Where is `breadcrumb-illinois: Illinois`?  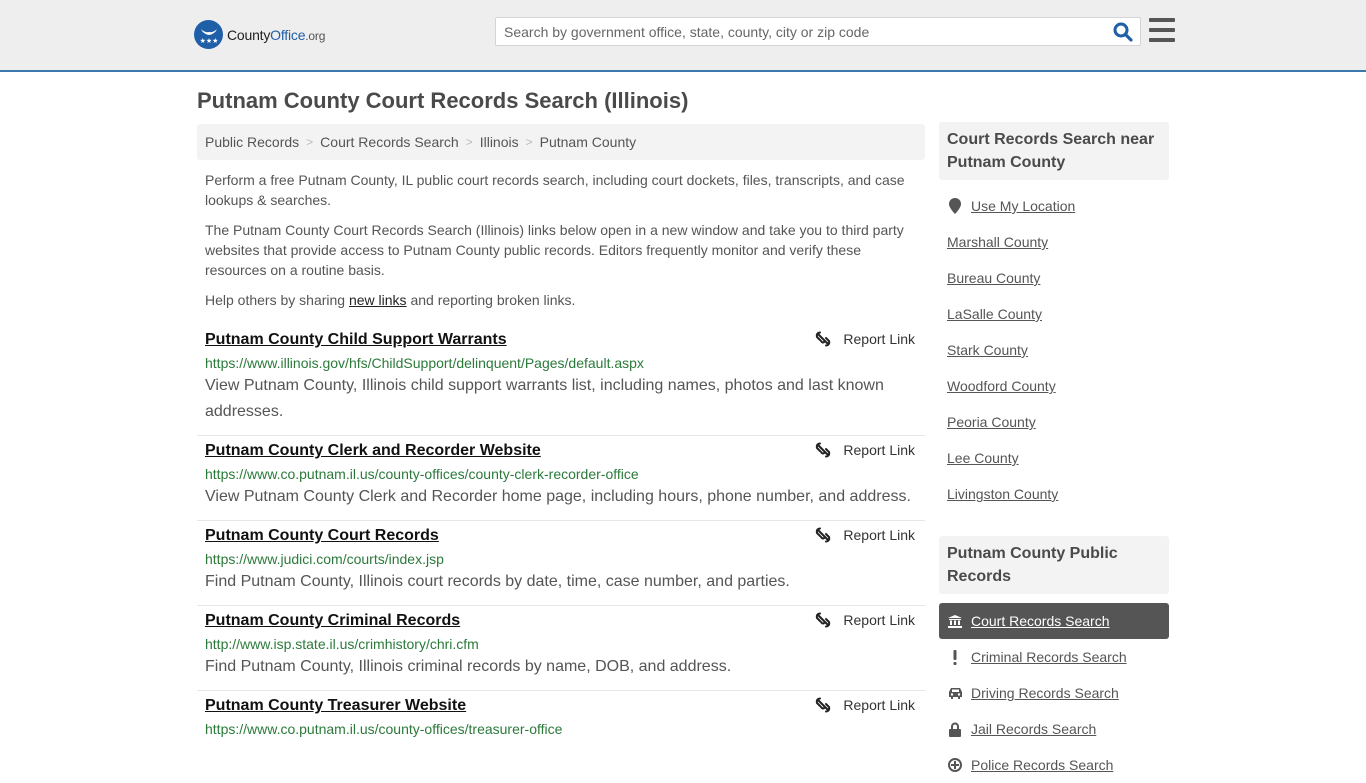
breadcrumb-illinois: Illinois is located at coordinates (499, 142).